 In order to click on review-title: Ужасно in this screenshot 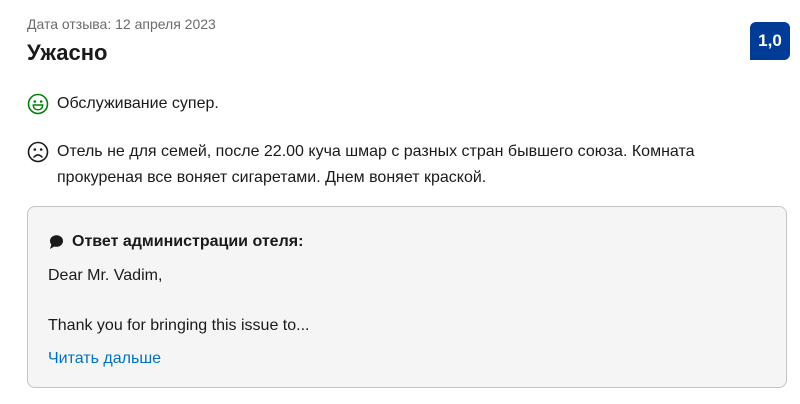, I will do `click(67, 52)`.